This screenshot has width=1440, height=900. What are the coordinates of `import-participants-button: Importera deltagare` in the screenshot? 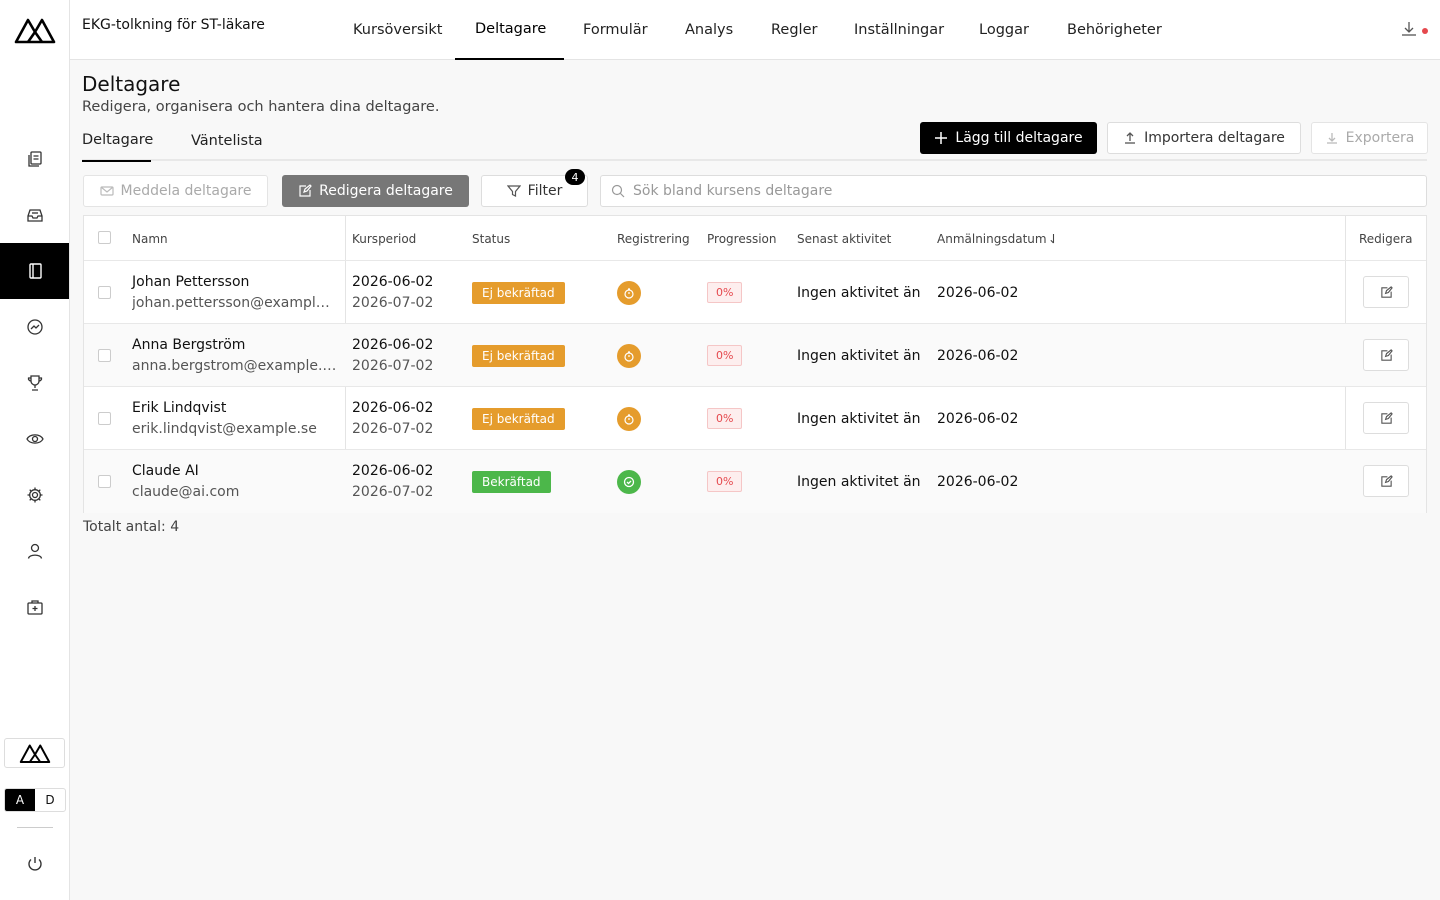 It's located at (1204, 138).